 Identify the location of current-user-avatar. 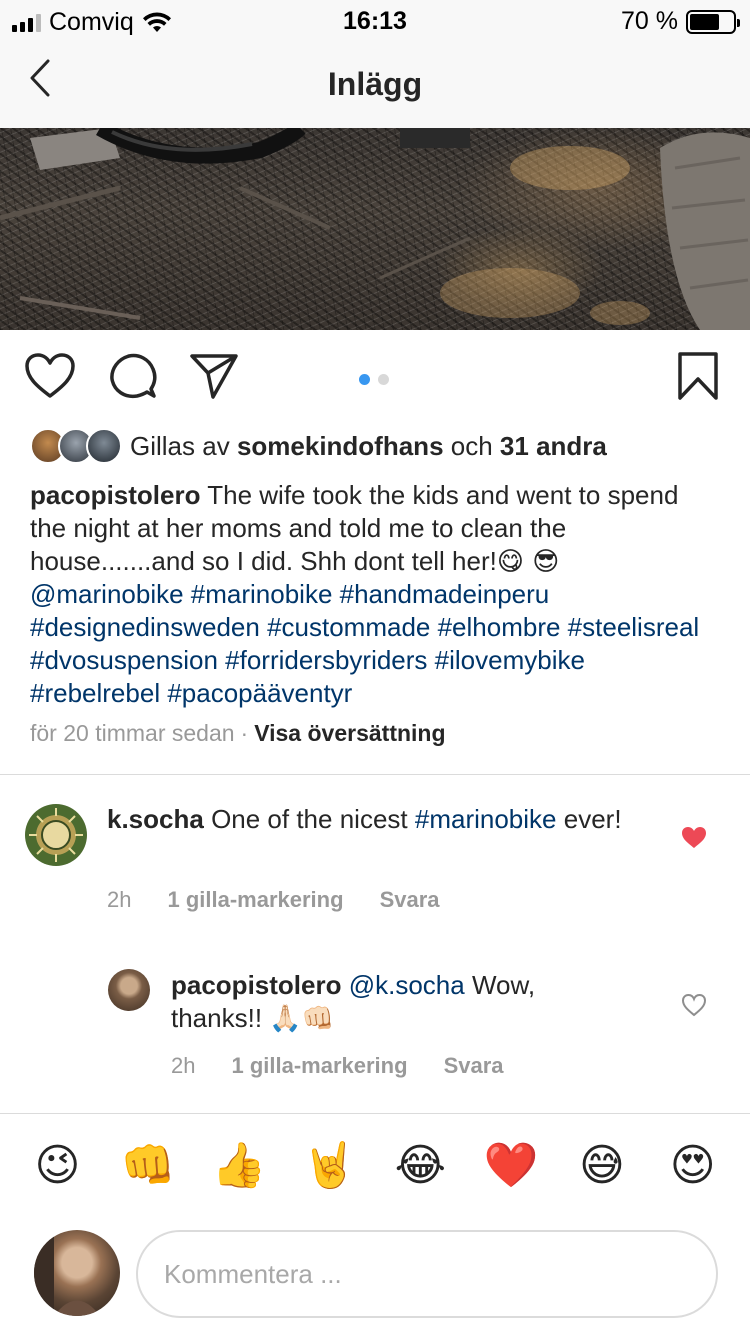
(77, 1273).